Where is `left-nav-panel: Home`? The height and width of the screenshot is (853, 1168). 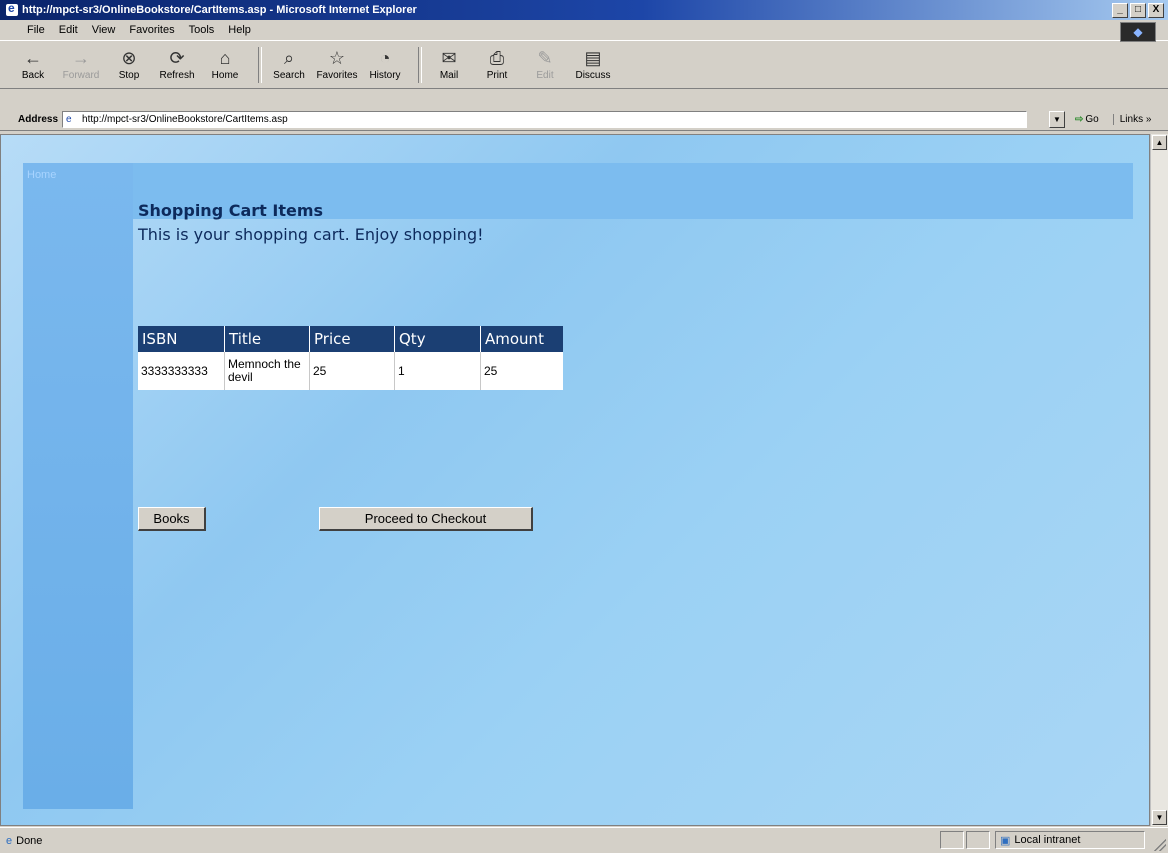 left-nav-panel: Home is located at coordinates (78, 486).